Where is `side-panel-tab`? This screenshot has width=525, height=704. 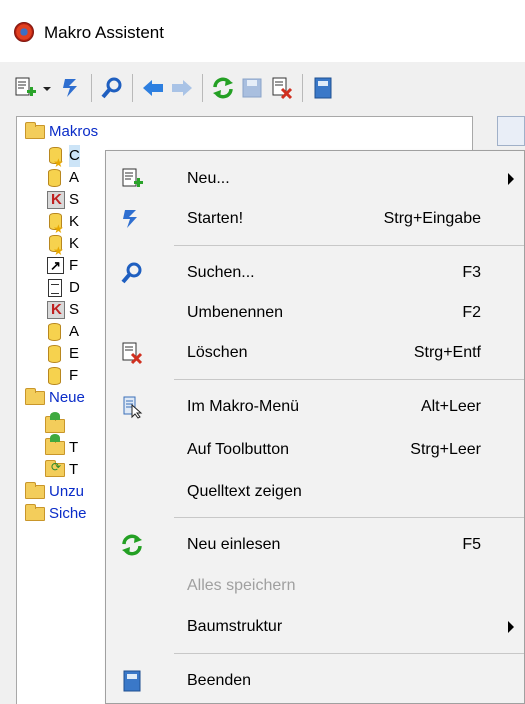 side-panel-tab is located at coordinates (511, 131).